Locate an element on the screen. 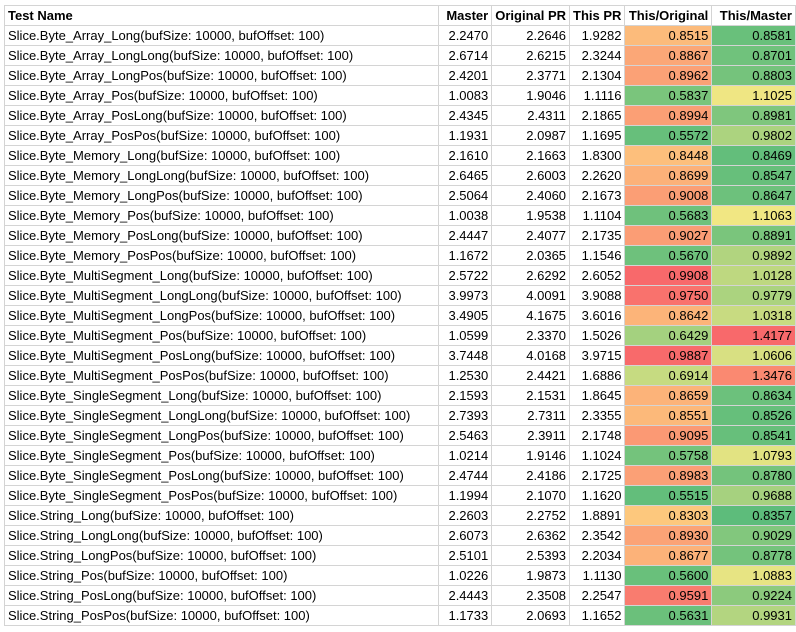  this-pr-cell: 1.1620 is located at coordinates (597, 495).